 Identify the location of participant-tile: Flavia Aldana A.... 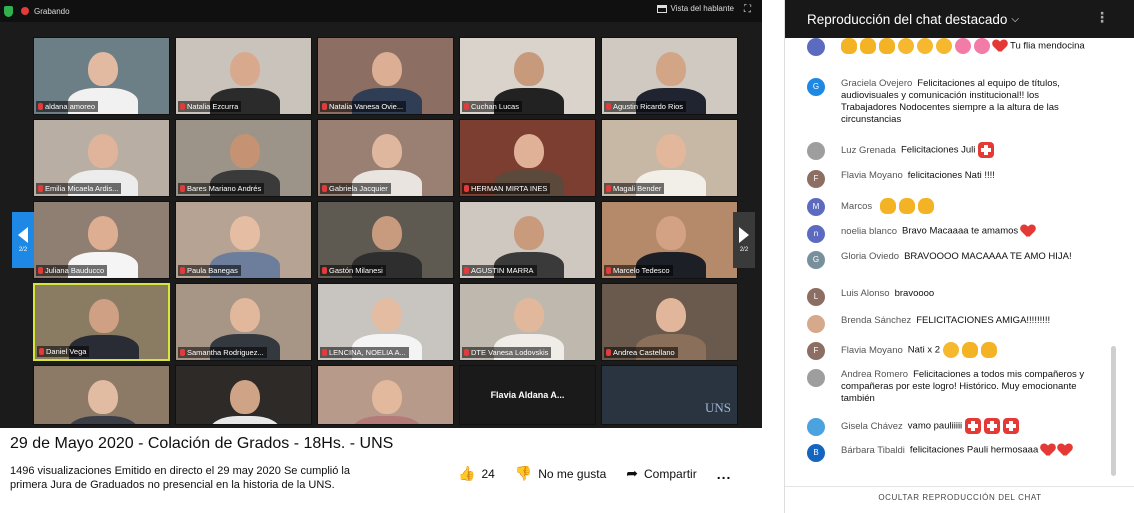
(527, 395).